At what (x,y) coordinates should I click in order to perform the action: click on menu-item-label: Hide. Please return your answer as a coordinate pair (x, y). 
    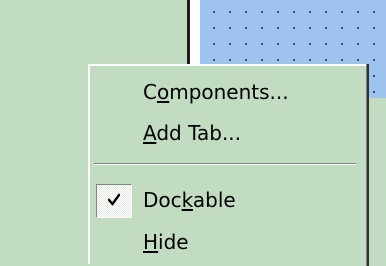
    Looking at the image, I should click on (166, 242).